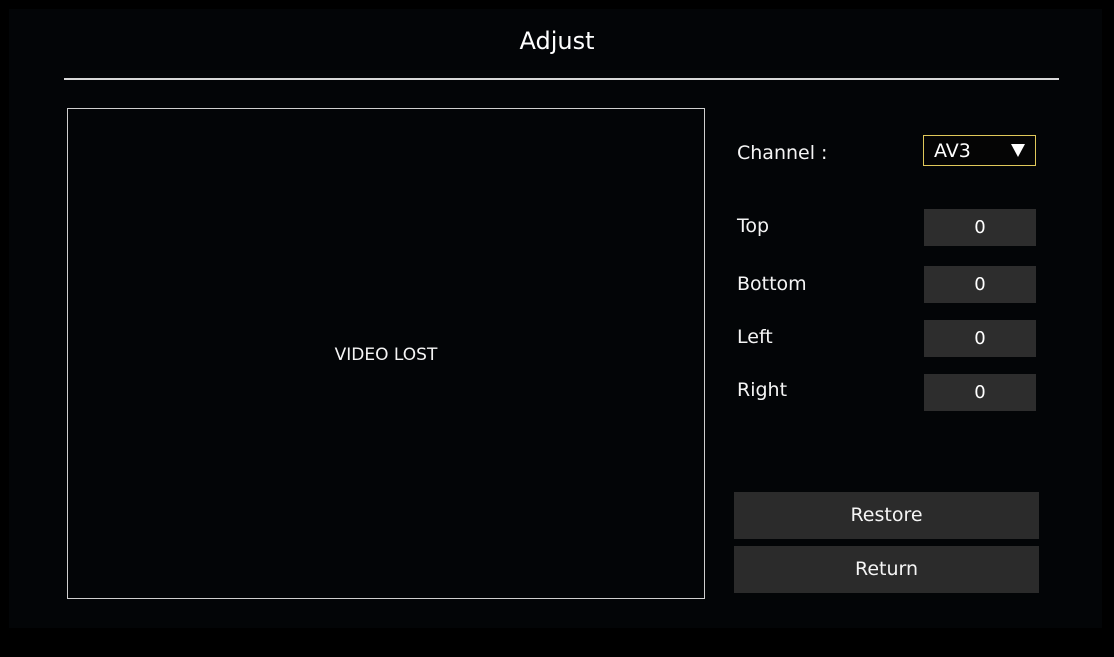  What do you see at coordinates (886, 569) in the screenshot?
I see `return-button: Return` at bounding box center [886, 569].